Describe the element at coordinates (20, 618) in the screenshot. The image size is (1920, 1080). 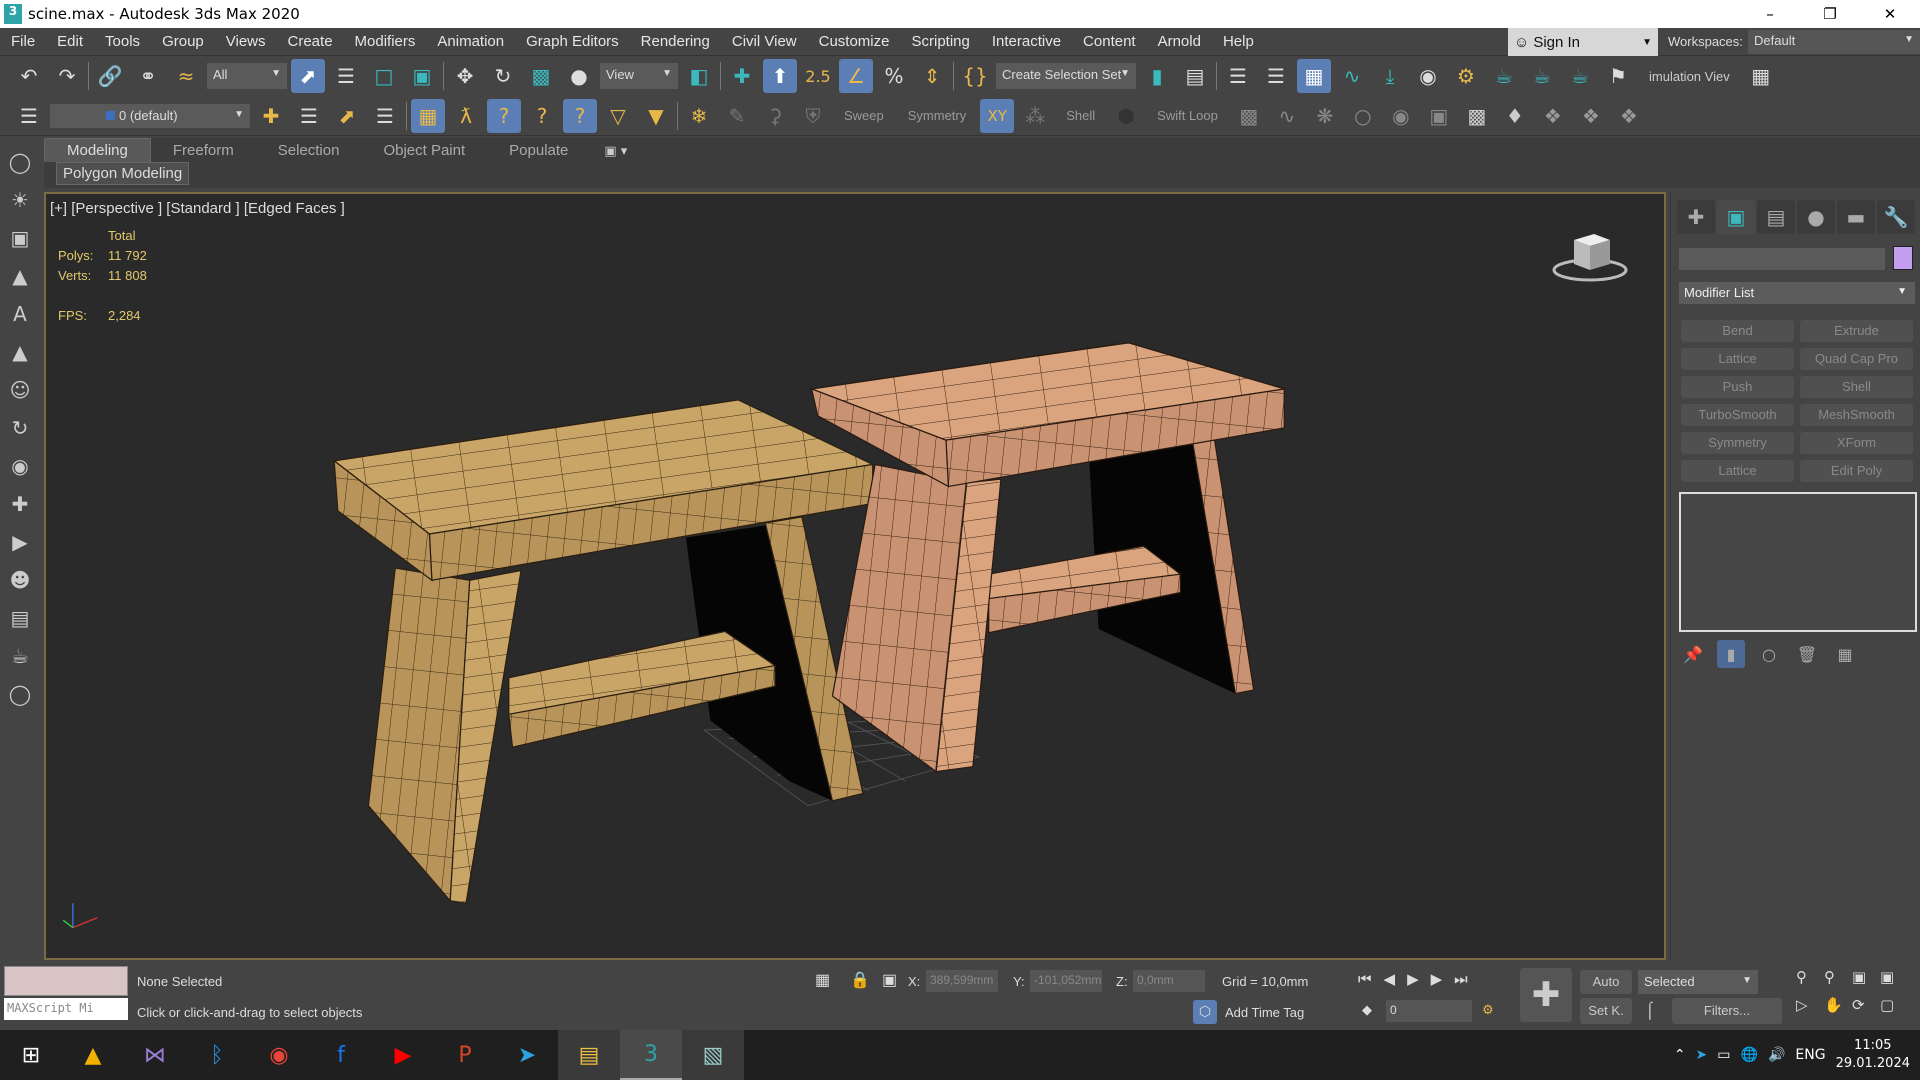
I see `panel-icon: ▤` at that location.